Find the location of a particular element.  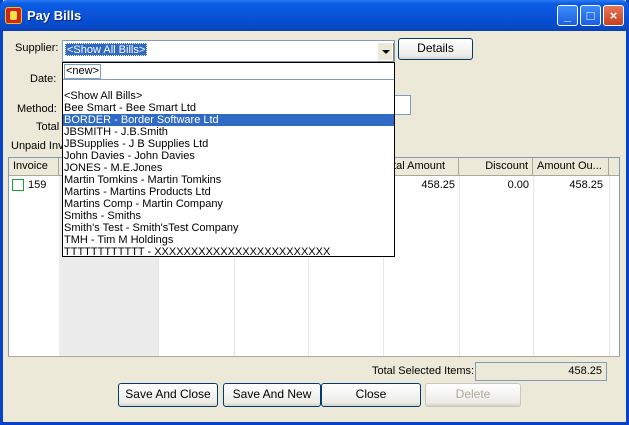

row-select-checkbox is located at coordinates (18, 185).